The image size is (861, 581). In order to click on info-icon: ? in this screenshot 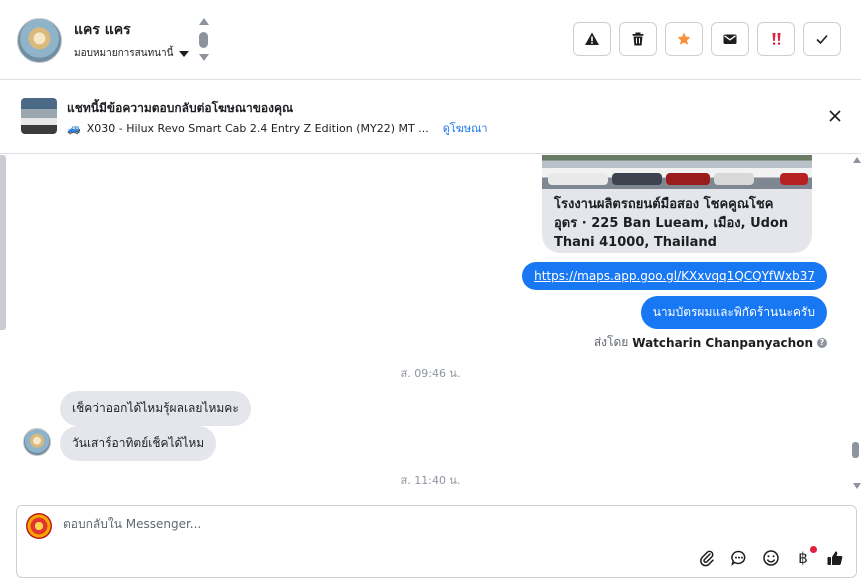, I will do `click(822, 342)`.